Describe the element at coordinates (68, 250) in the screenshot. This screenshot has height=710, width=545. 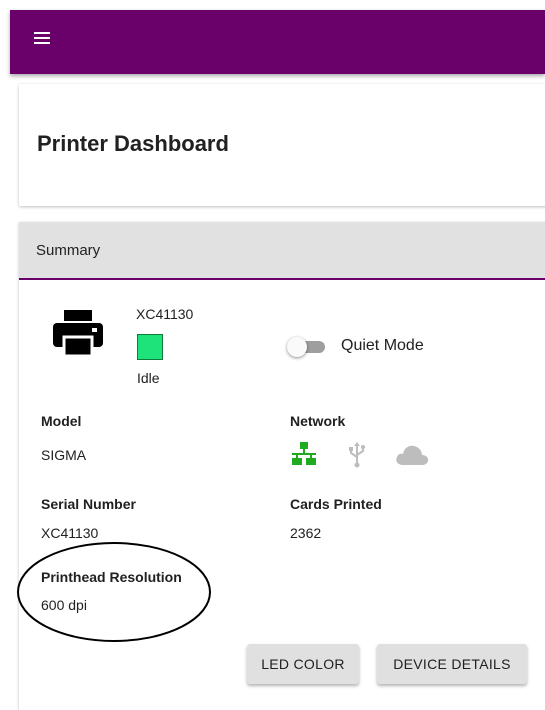
I see `summary-title: Summary` at that location.